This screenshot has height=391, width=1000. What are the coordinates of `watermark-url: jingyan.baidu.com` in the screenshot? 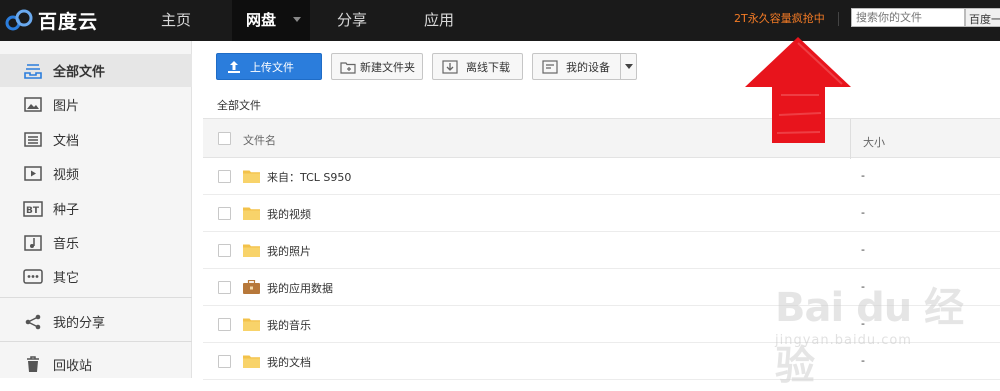 It's located at (843, 340).